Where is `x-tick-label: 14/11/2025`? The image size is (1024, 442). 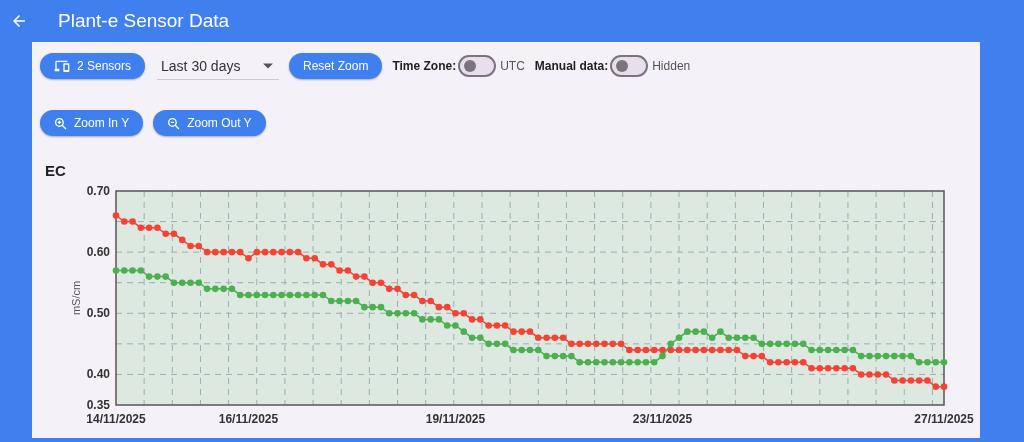 x-tick-label: 14/11/2025 is located at coordinates (116, 419).